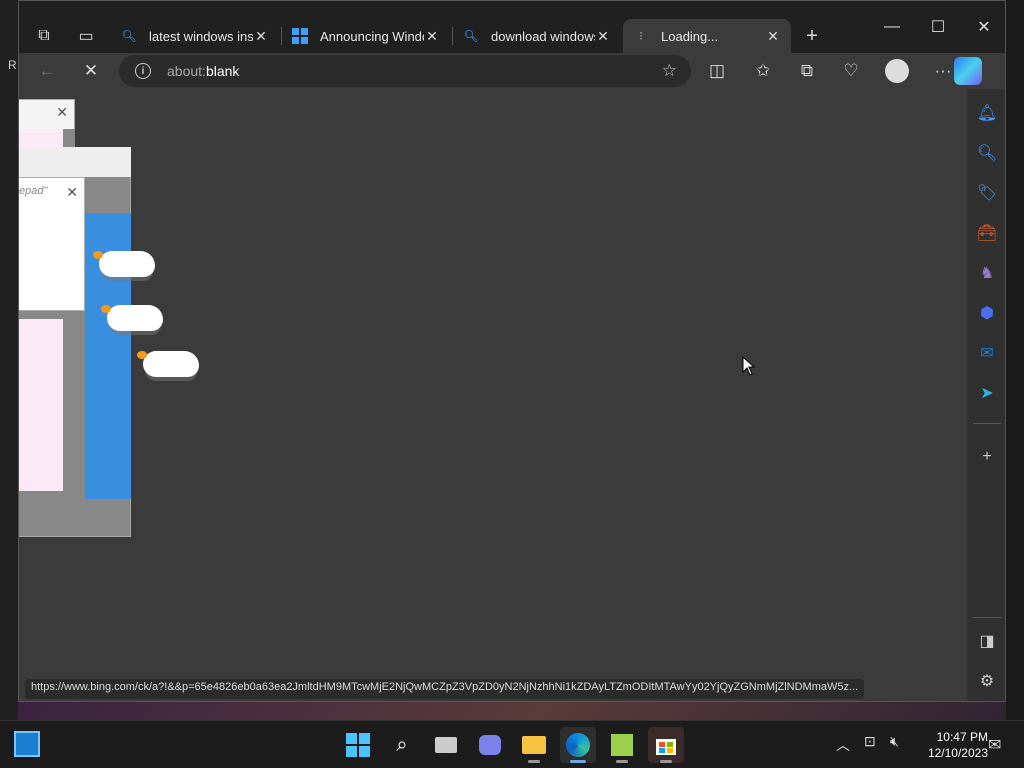 Image resolution: width=1024 pixels, height=768 pixels. Describe the element at coordinates (897, 71) in the screenshot. I see `profile-avatar-icon` at that location.